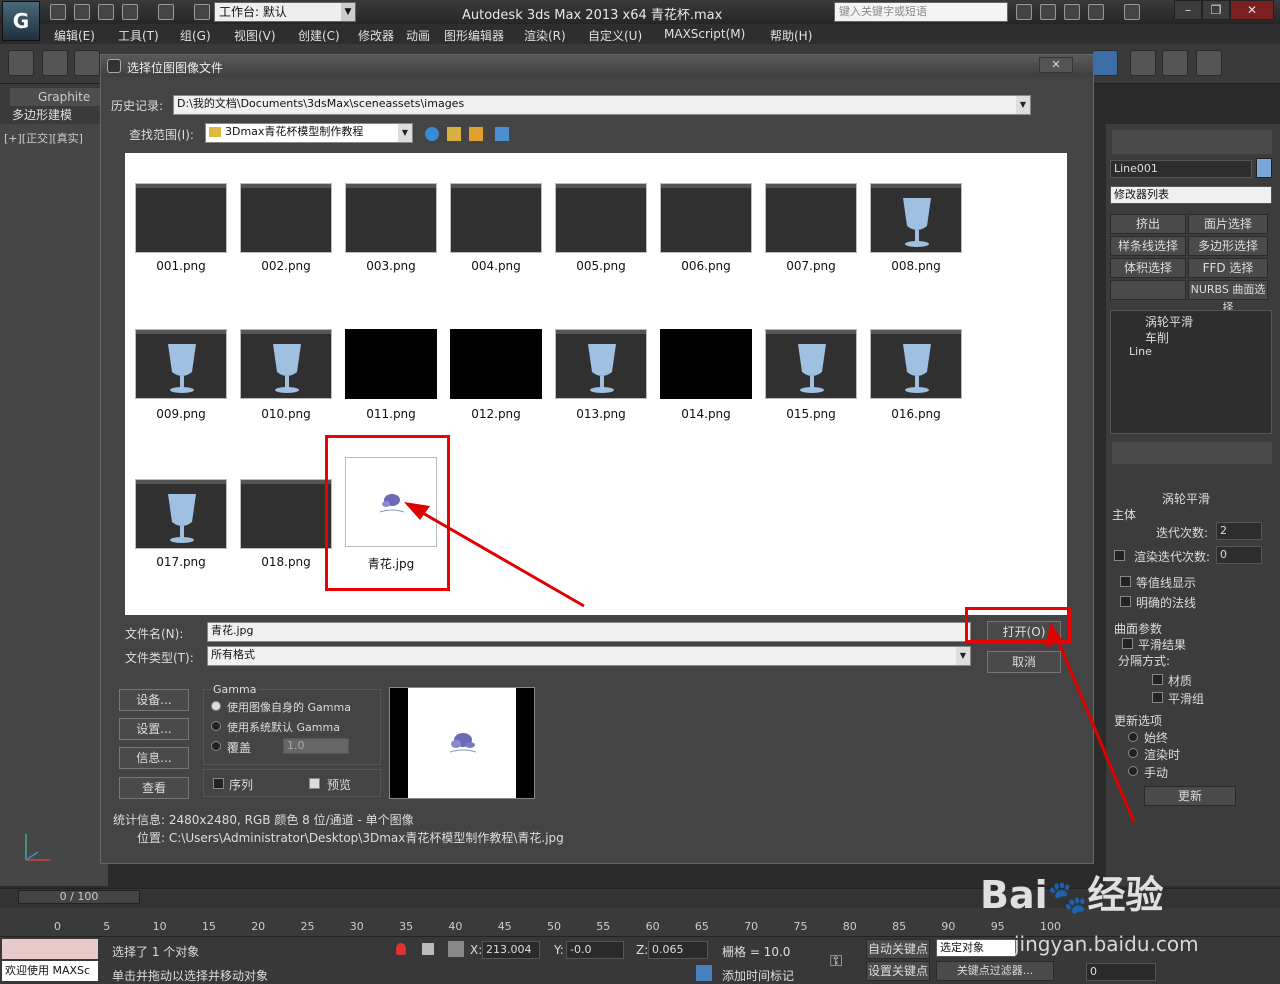 Image resolution: width=1280 pixels, height=984 pixels. Describe the element at coordinates (1106, 944) in the screenshot. I see `watermark-url: jingyan.baidu.com` at that location.